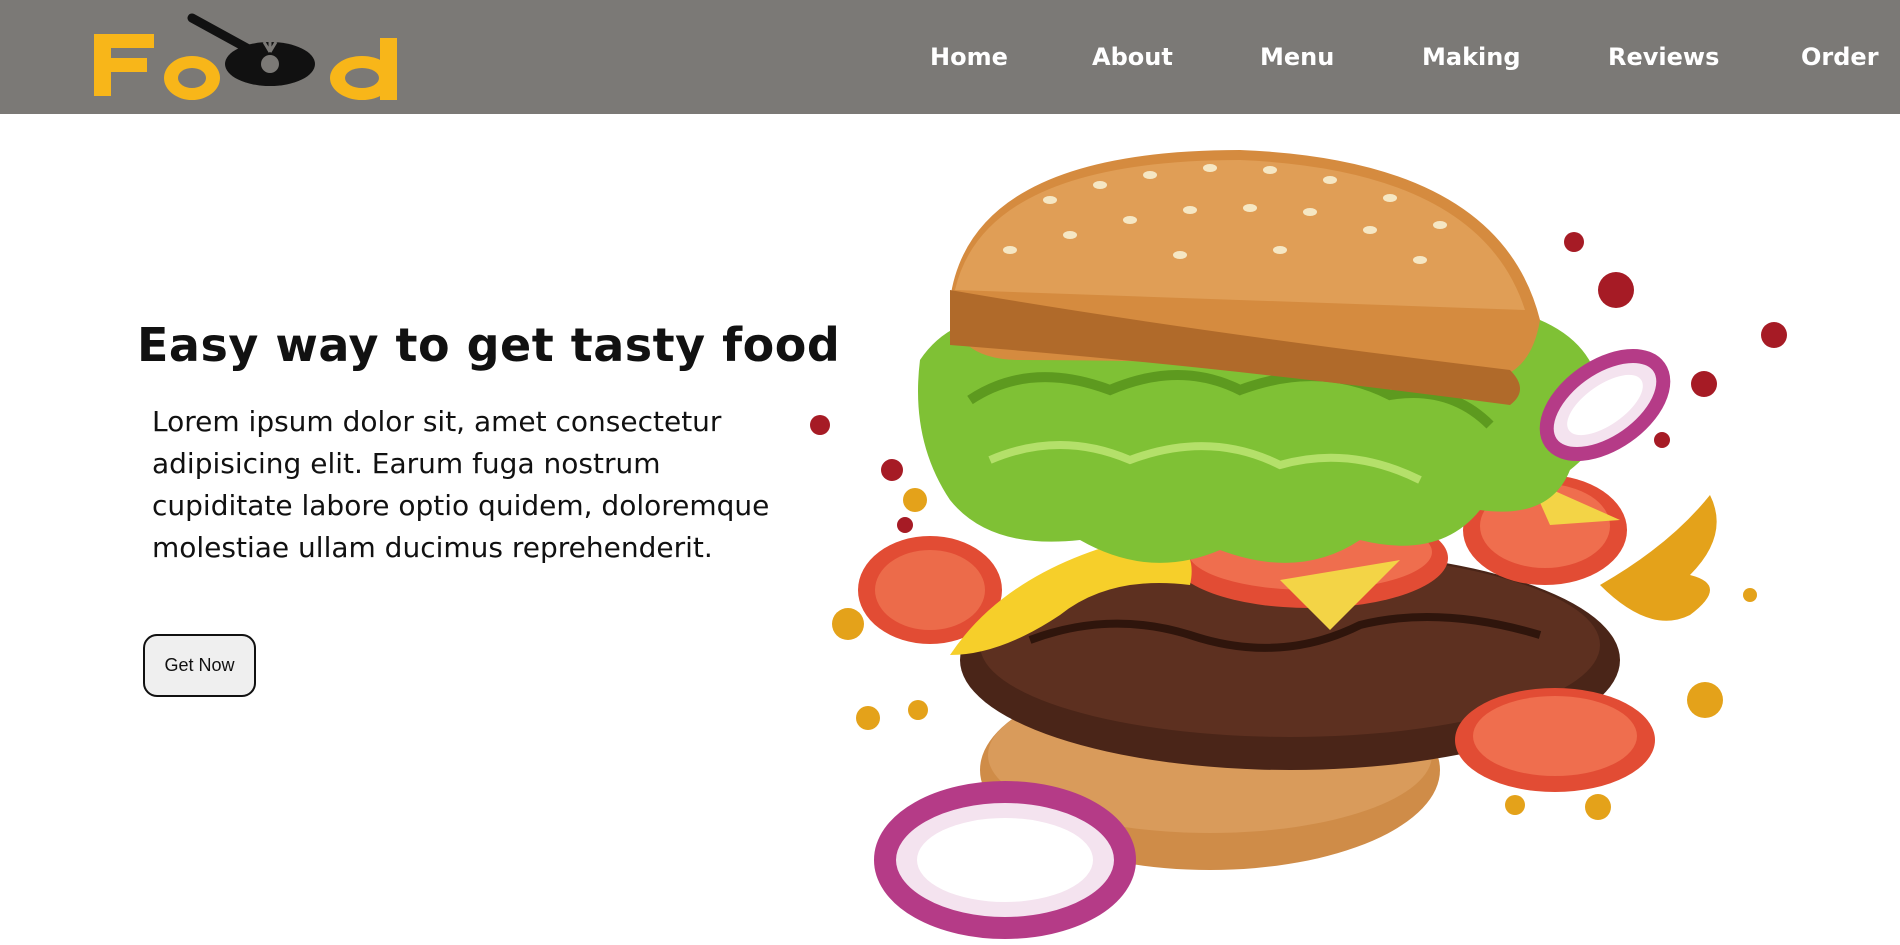 Image resolution: width=1900 pixels, height=945 pixels. Describe the element at coordinates (1137, 57) in the screenshot. I see `nav-about-link: About` at that location.